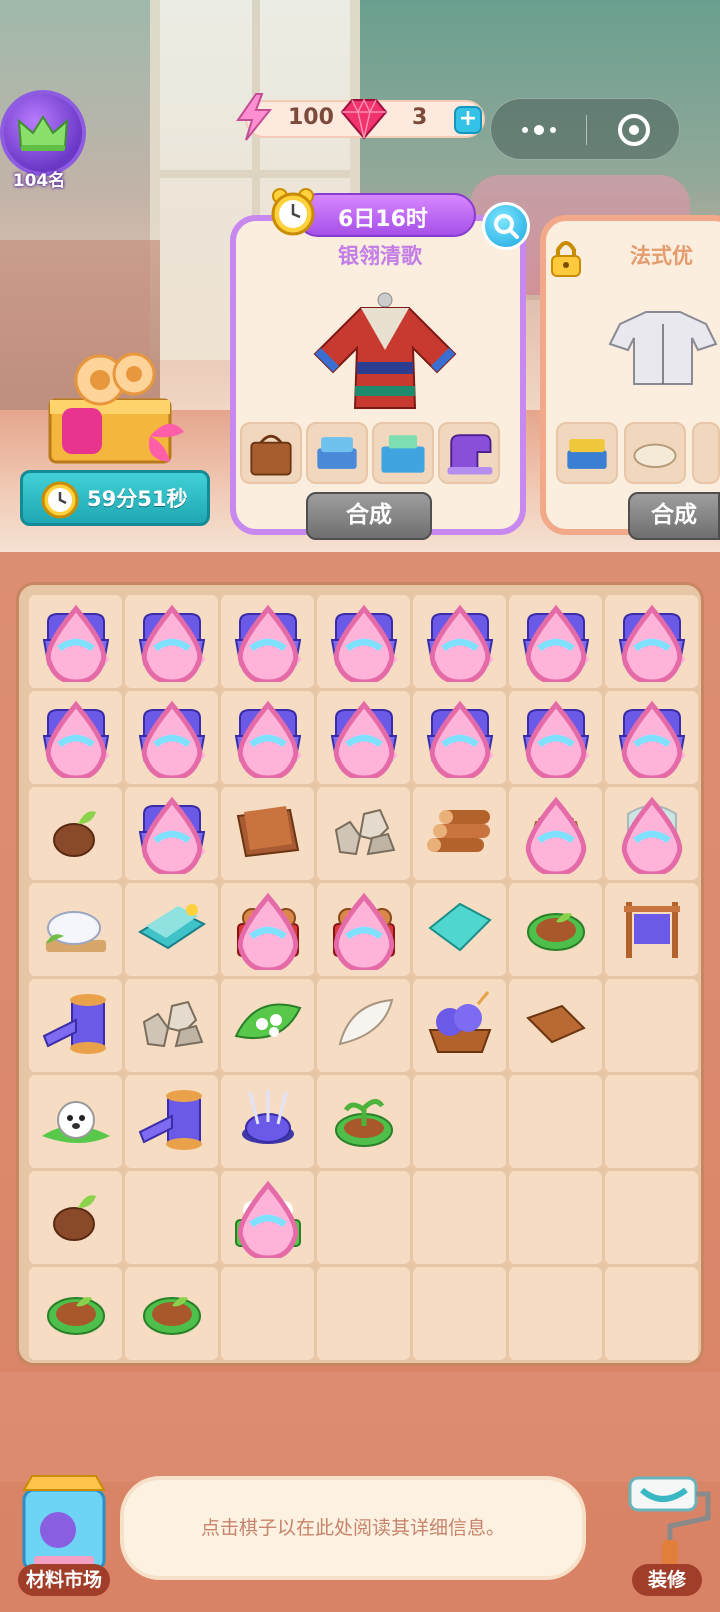 The image size is (720, 1612). I want to click on stones-icon, so click(172, 1026).